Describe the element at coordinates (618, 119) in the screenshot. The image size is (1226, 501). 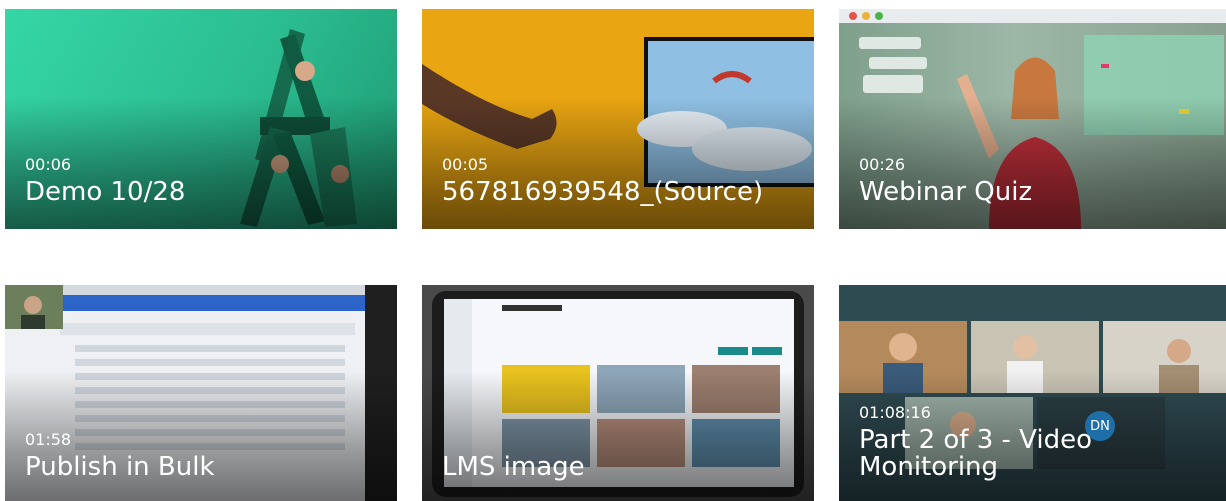
I see `media-card-source: 00:05 567816939548_(Source)` at that location.